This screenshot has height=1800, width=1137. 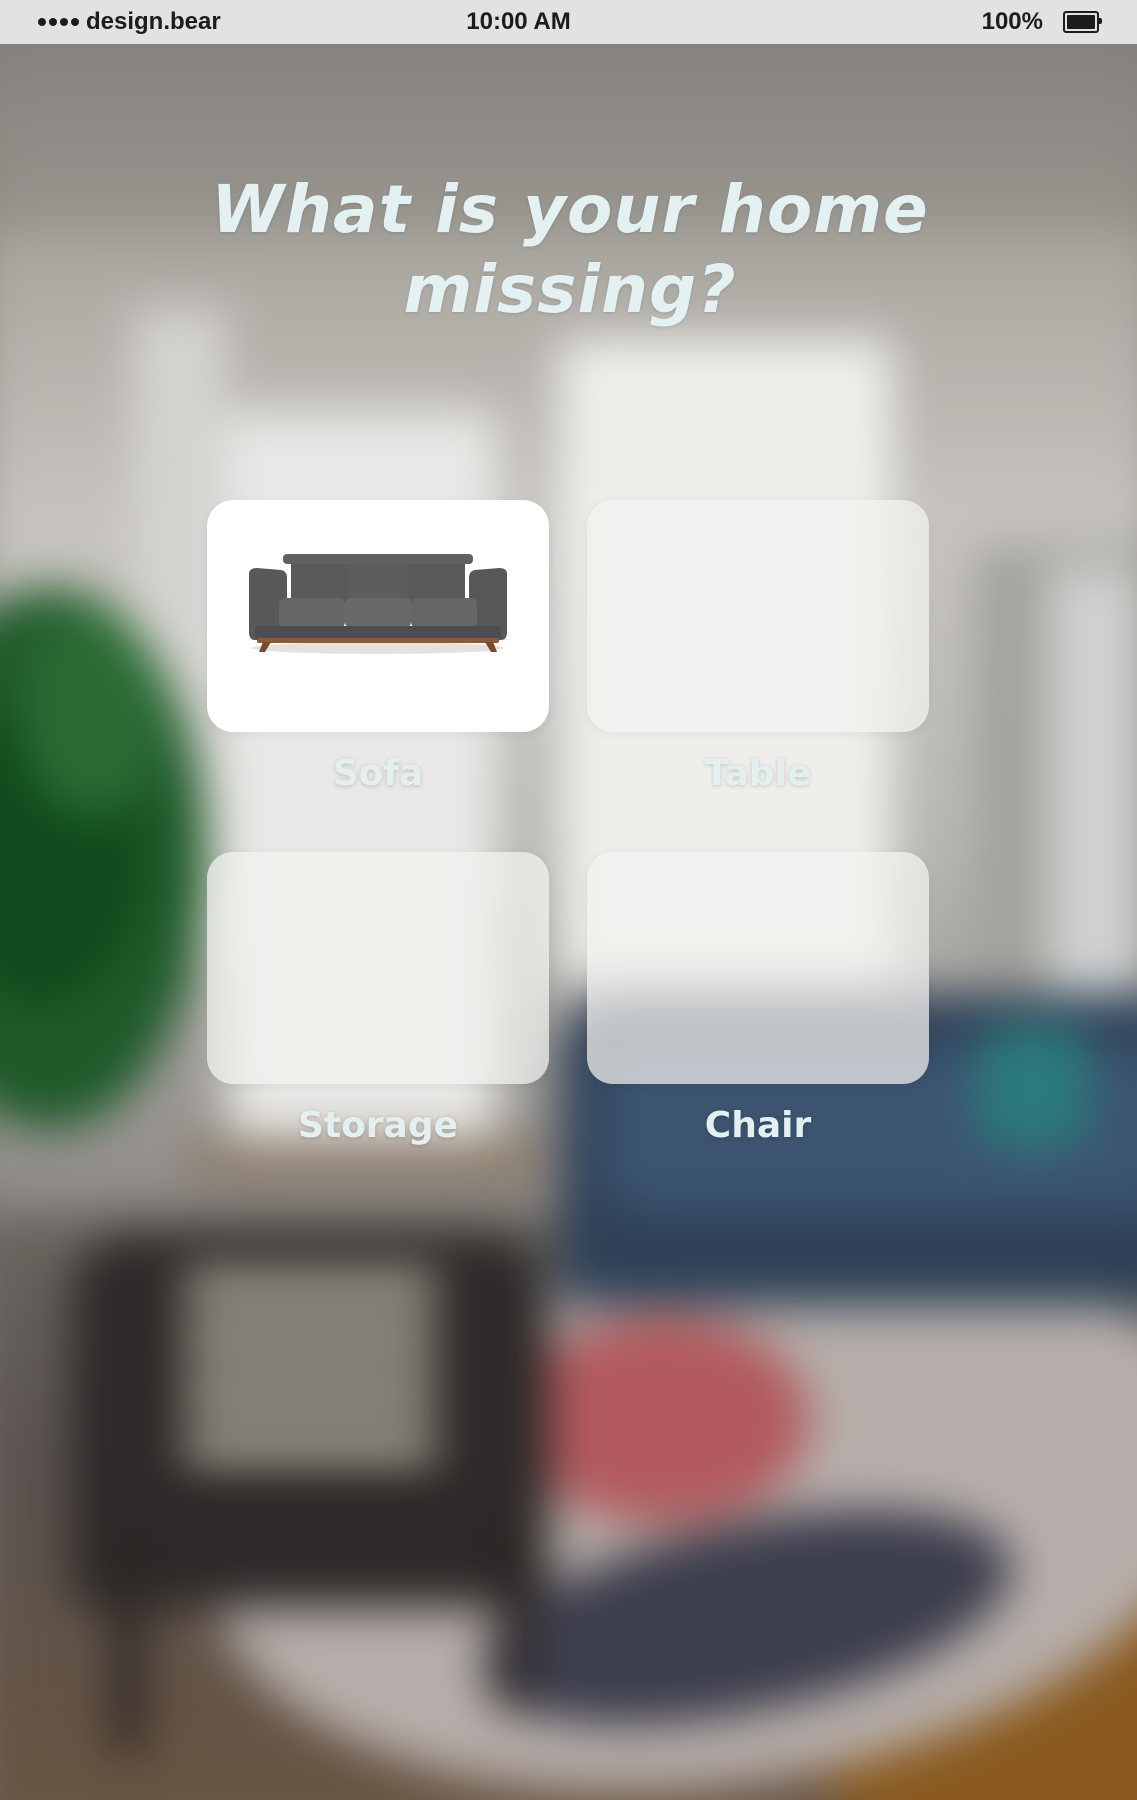 I want to click on option-card-sofa, so click(x=378, y=616).